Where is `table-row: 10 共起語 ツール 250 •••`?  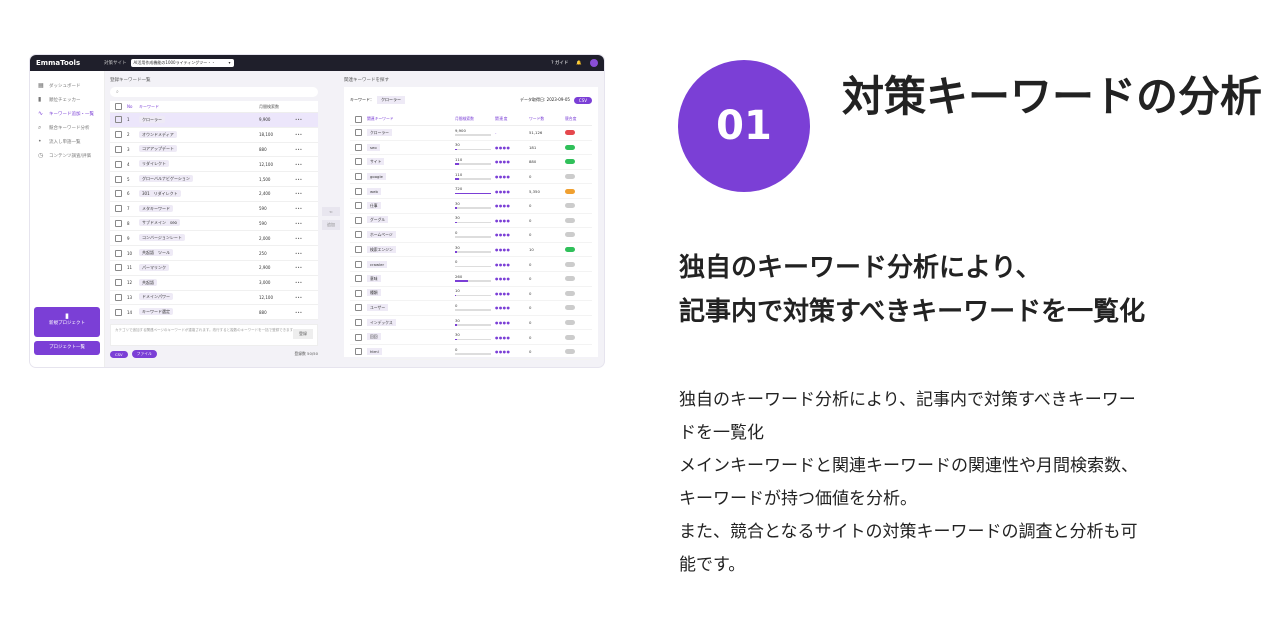
table-row: 10 共起語 ツール 250 ••• is located at coordinates (214, 253).